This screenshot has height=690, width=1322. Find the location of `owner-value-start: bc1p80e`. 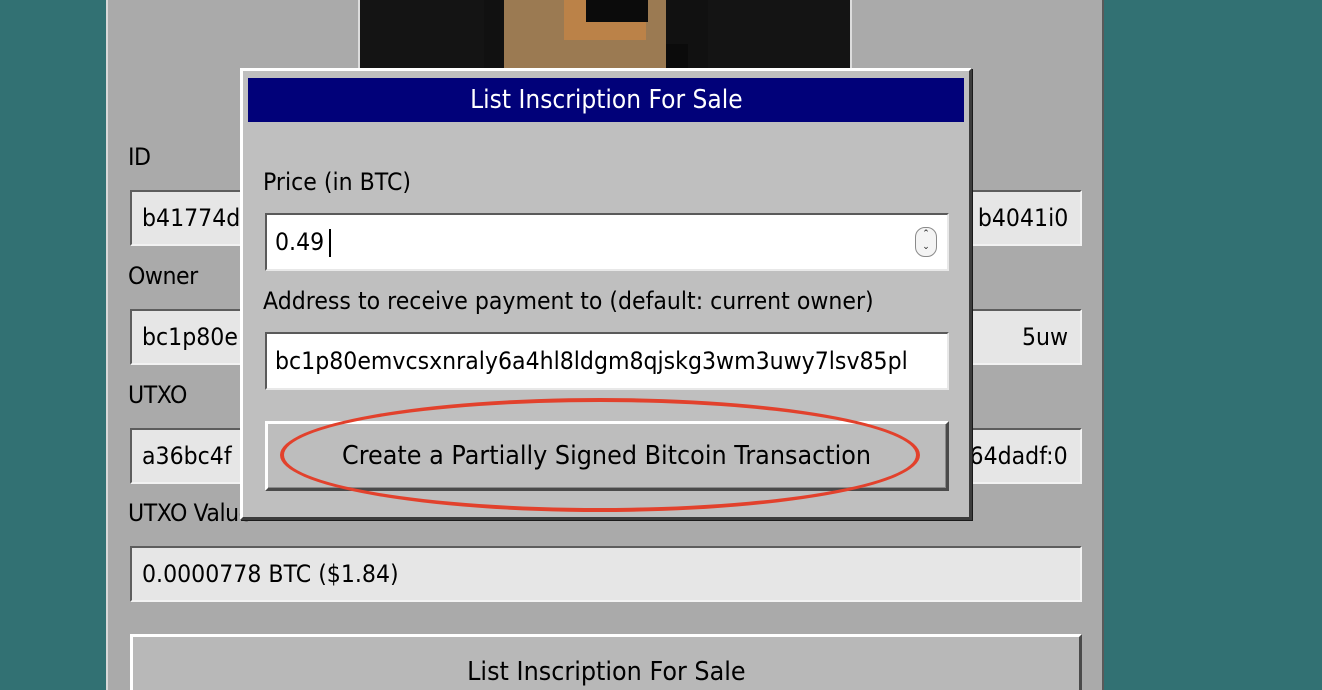

owner-value-start: bc1p80e is located at coordinates (190, 337).